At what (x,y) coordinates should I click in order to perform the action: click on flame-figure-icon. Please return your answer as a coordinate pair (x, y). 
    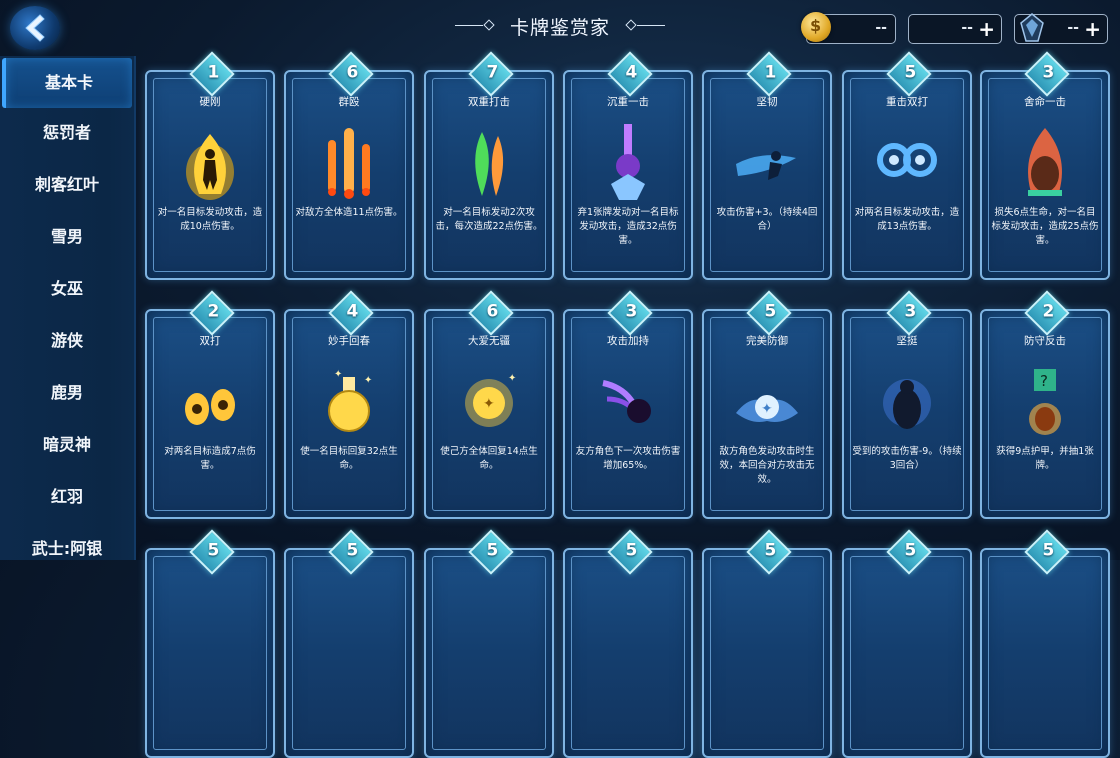
    Looking at the image, I should click on (210, 167).